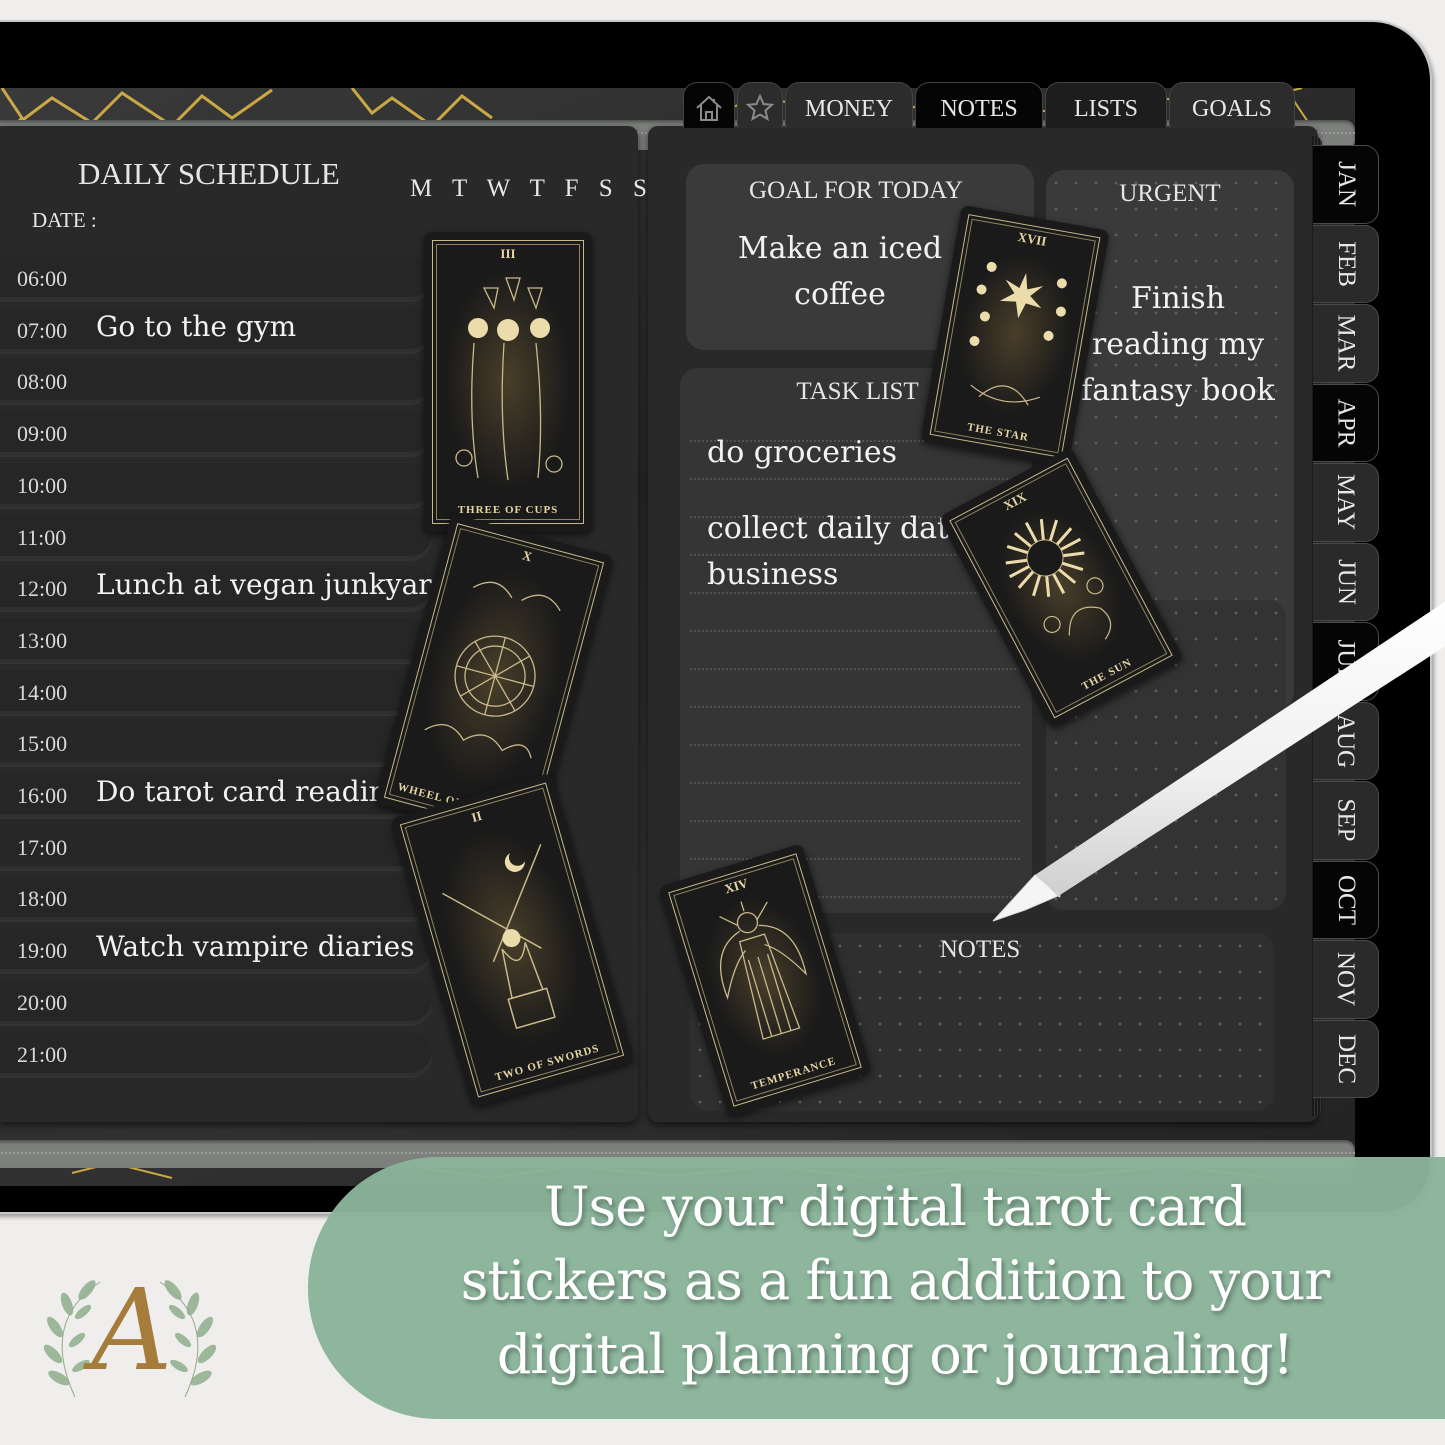 The width and height of the screenshot is (1445, 1445). I want to click on month-tab-may: MAY, so click(1346, 502).